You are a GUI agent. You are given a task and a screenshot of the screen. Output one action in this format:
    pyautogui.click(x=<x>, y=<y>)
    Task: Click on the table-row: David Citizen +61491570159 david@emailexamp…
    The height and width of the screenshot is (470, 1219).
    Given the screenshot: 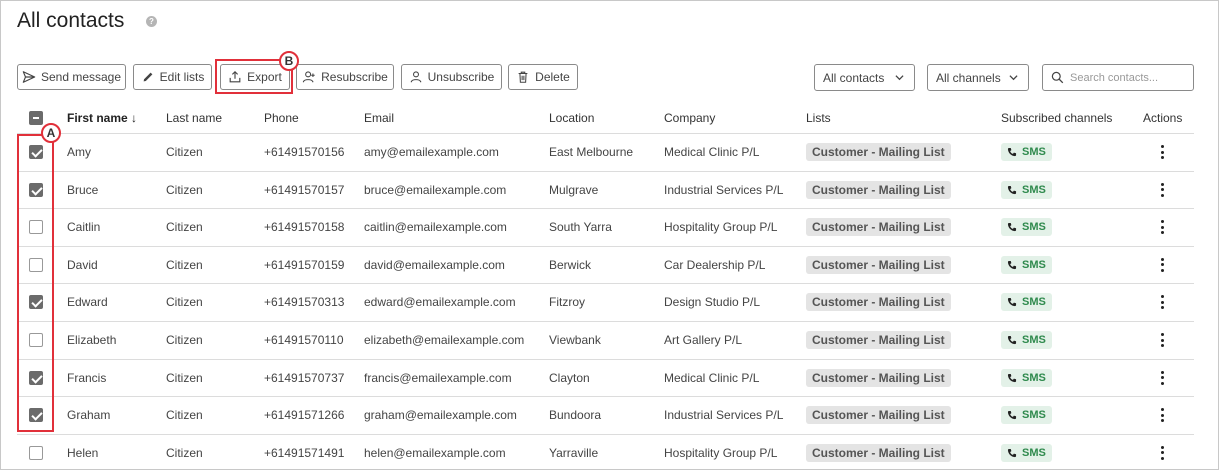 What is the action you would take?
    pyautogui.click(x=605, y=266)
    